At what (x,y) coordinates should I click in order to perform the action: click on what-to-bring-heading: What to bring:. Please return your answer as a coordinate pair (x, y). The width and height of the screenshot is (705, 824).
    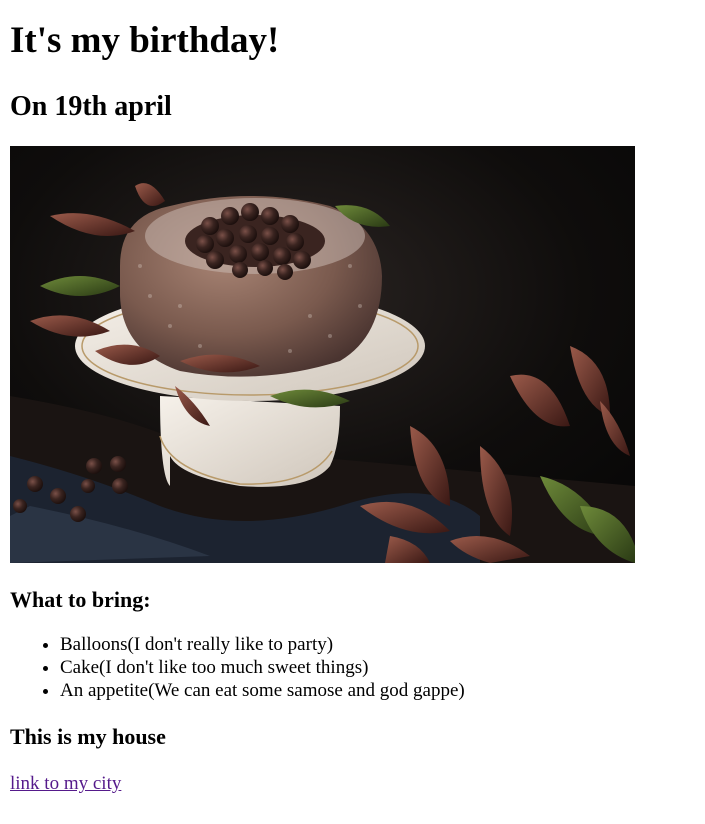
    Looking at the image, I should click on (80, 599).